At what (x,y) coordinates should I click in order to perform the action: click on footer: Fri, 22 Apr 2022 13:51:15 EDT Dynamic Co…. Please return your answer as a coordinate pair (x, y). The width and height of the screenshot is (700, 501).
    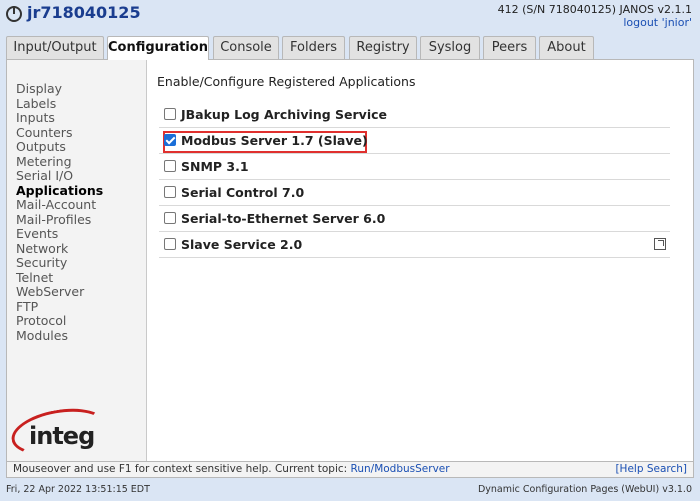
    Looking at the image, I should click on (350, 490).